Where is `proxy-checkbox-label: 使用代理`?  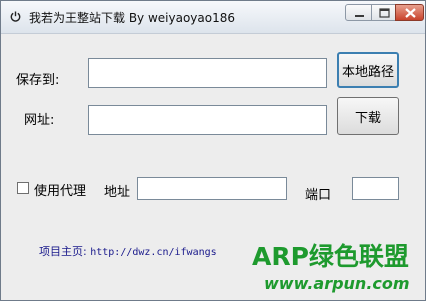
proxy-checkbox-label: 使用代理 is located at coordinates (60, 189).